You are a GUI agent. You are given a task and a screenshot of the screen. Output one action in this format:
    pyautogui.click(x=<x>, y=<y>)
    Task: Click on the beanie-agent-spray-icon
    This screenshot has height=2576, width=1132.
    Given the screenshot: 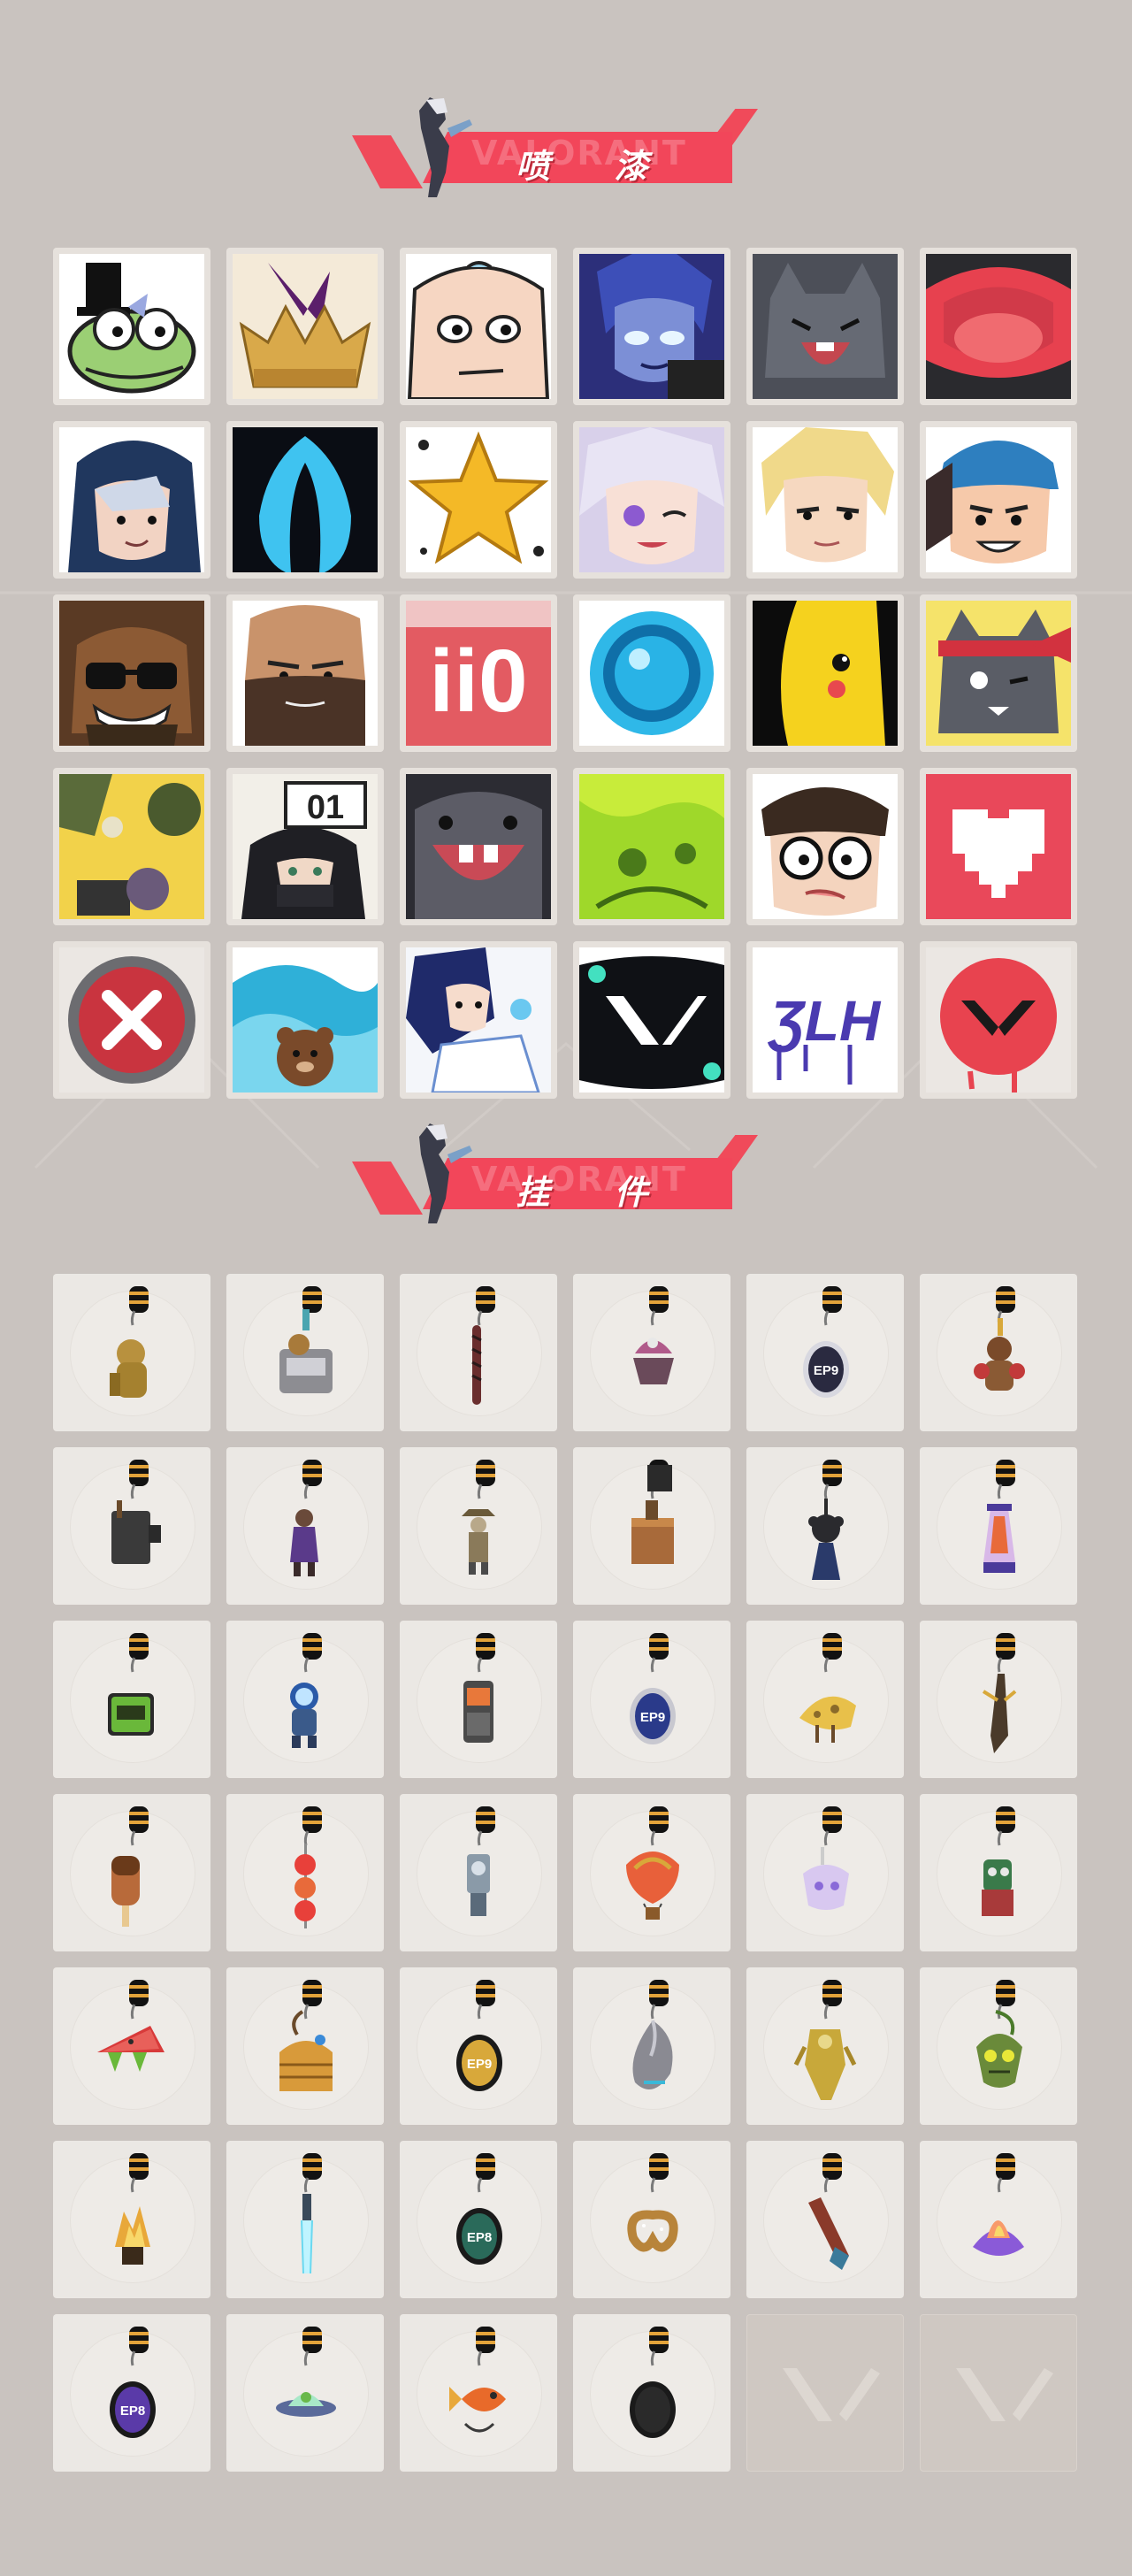 What is the action you would take?
    pyautogui.click(x=999, y=499)
    